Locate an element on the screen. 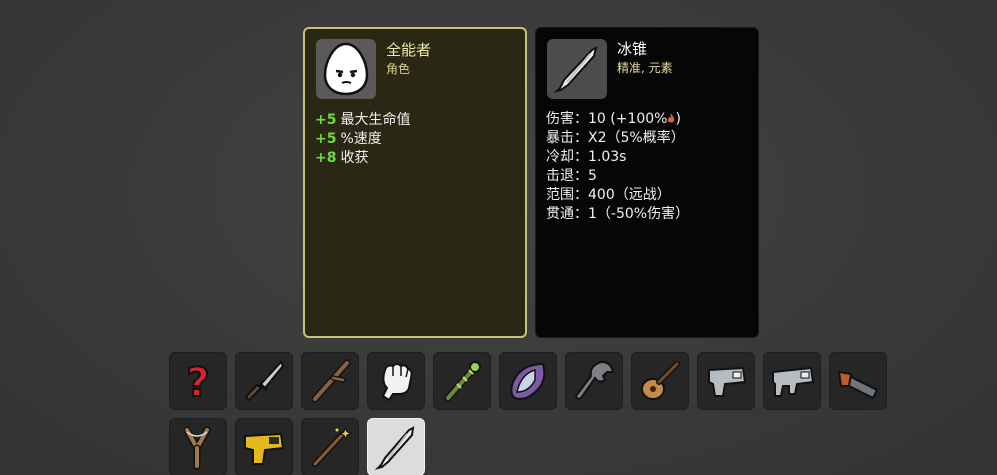  stat-key: 冷却 is located at coordinates (560, 157).